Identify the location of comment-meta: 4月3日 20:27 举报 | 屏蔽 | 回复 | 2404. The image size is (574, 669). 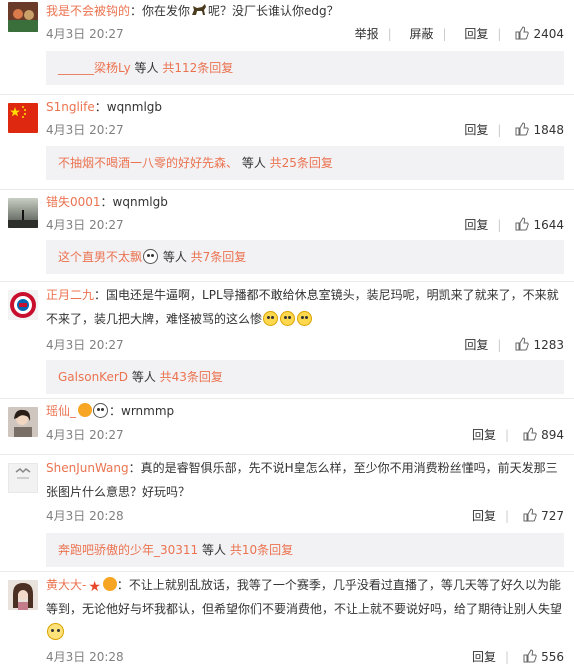
(305, 34).